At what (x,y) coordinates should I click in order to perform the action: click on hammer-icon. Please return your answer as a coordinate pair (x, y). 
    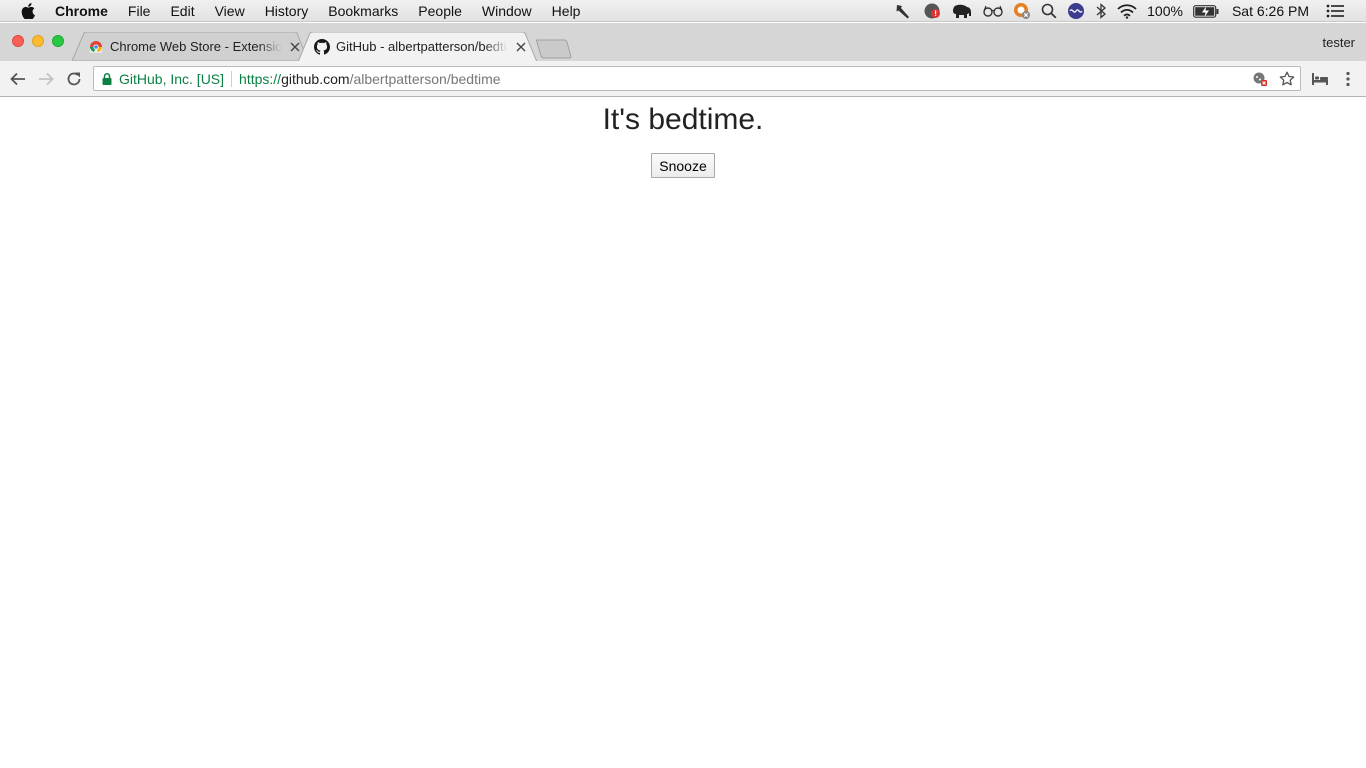
    Looking at the image, I should click on (904, 11).